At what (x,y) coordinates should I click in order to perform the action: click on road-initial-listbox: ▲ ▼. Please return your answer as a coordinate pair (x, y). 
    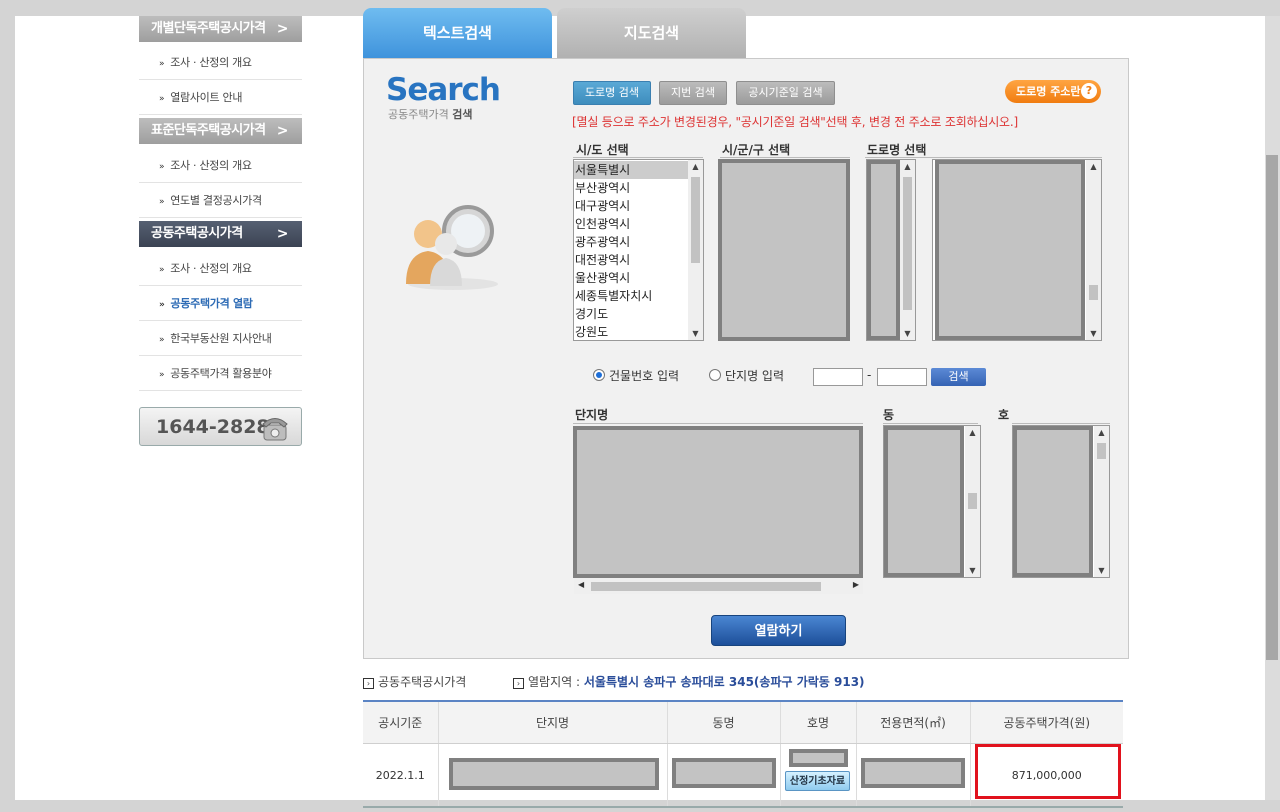
    Looking at the image, I should click on (891, 250).